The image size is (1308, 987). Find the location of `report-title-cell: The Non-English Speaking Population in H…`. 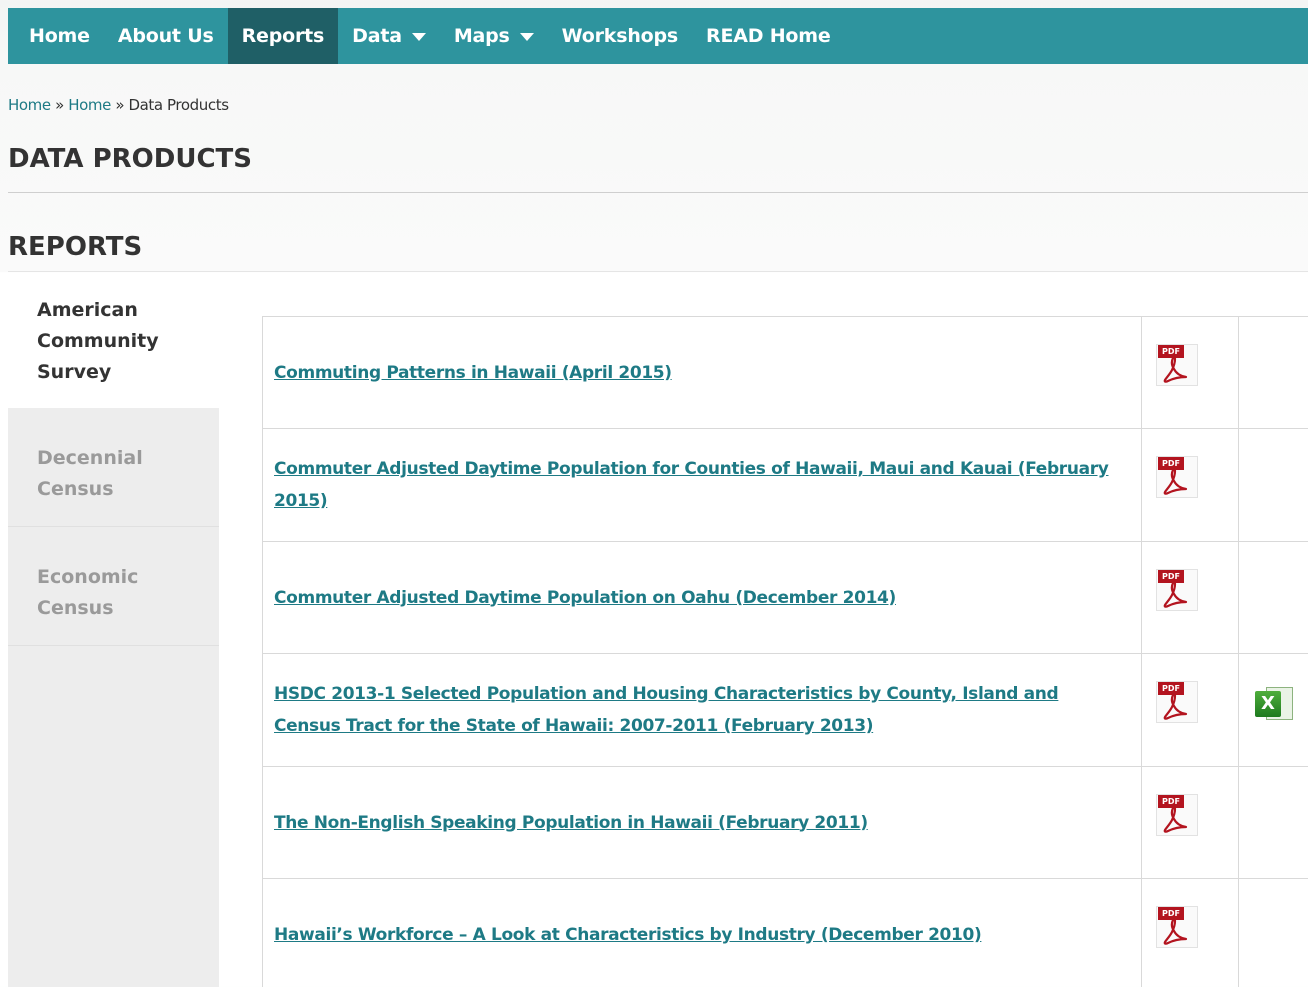

report-title-cell: The Non-English Speaking Population in H… is located at coordinates (701, 822).